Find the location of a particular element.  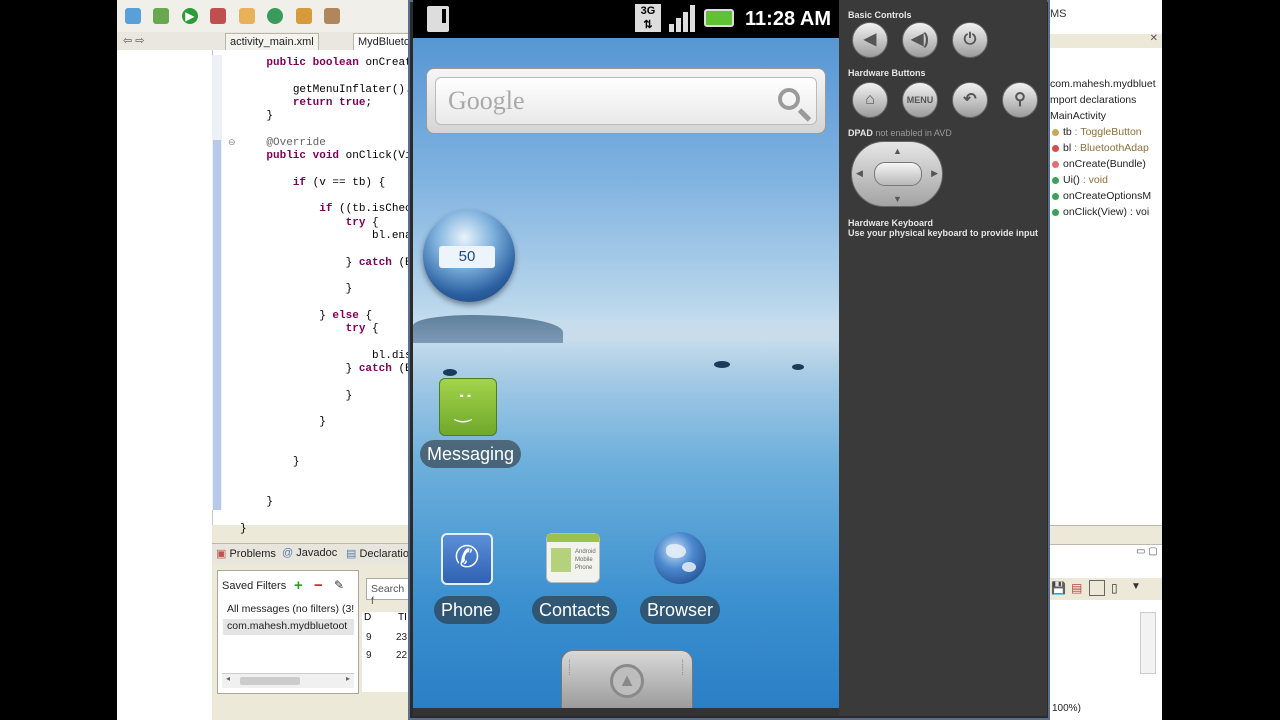

emulator-bottom-edge is located at coordinates (626, 712).